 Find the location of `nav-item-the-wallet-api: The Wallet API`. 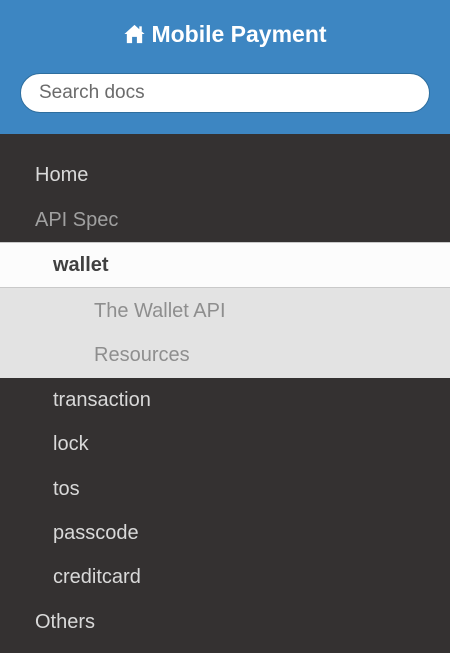

nav-item-the-wallet-api: The Wallet API is located at coordinates (225, 311).